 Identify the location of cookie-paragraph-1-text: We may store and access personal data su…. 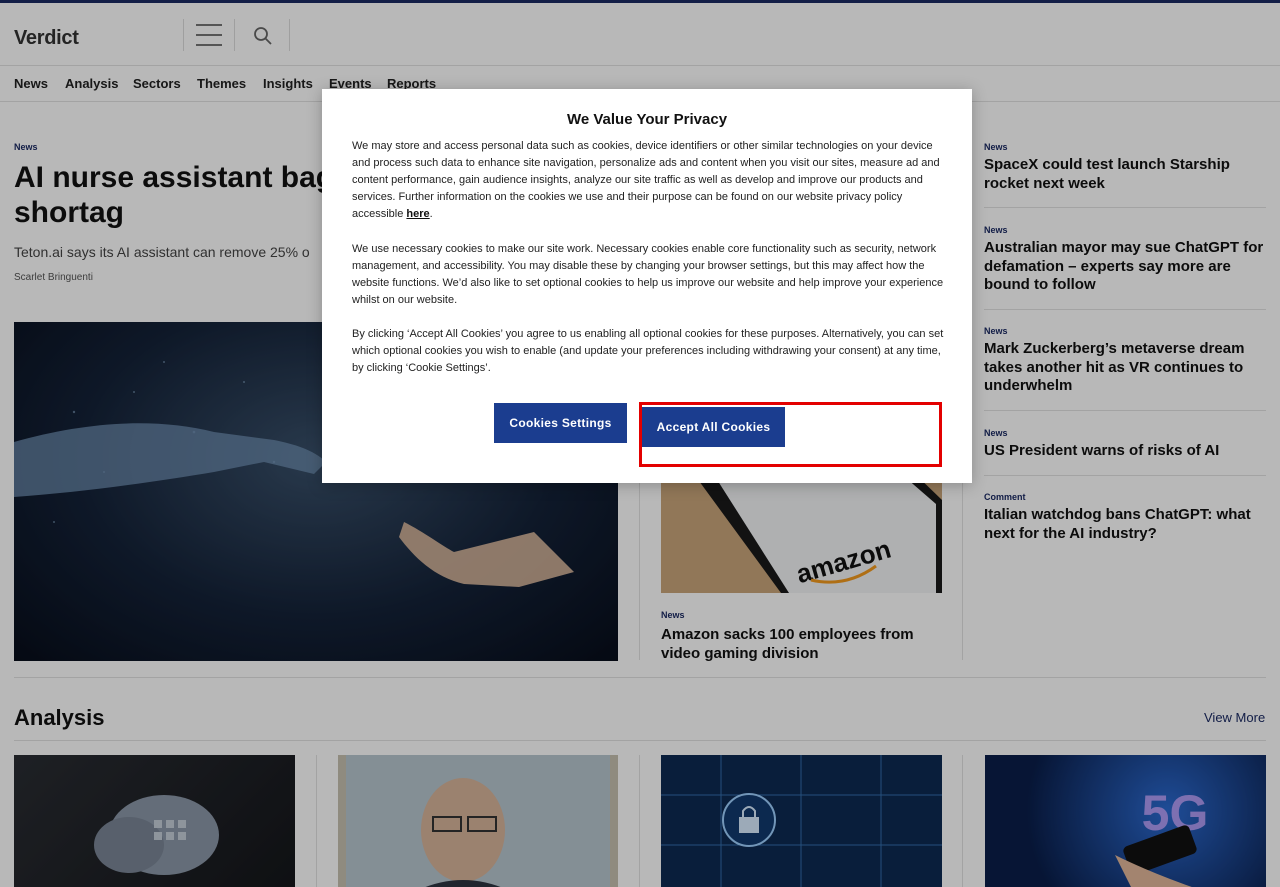
(646, 180).